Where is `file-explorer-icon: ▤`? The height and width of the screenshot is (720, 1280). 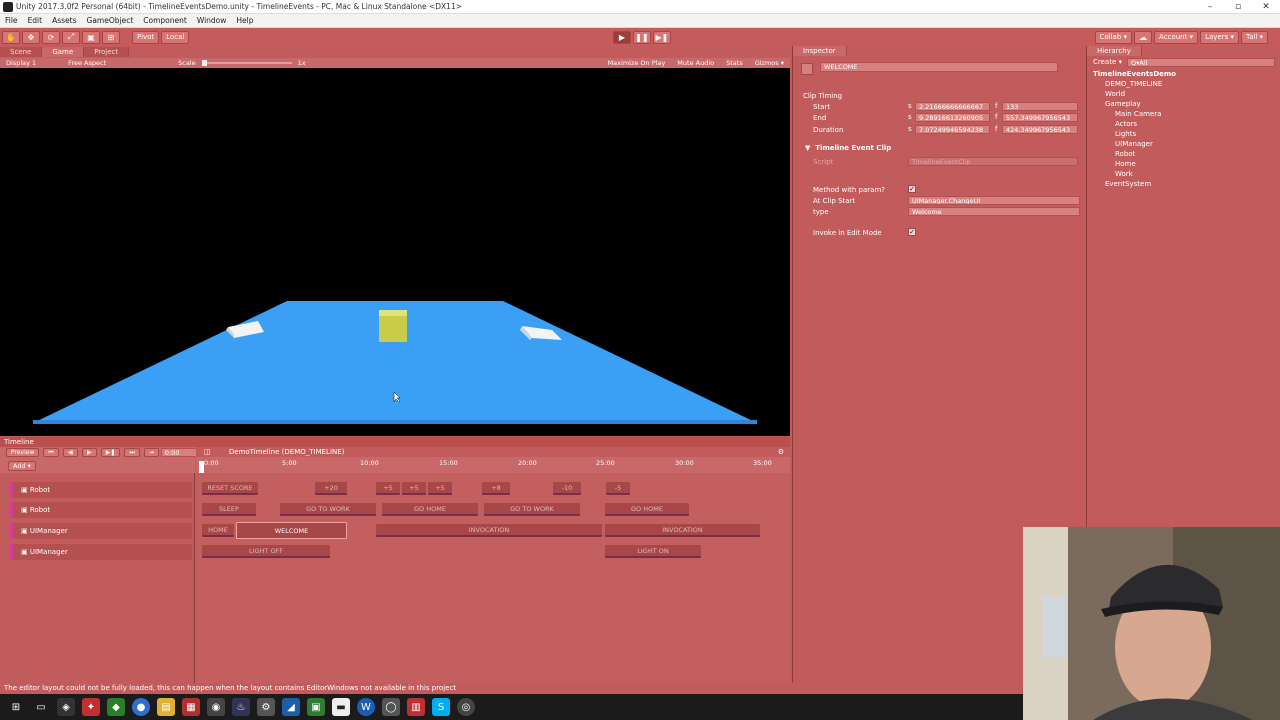
file-explorer-icon: ▤ is located at coordinates (166, 707).